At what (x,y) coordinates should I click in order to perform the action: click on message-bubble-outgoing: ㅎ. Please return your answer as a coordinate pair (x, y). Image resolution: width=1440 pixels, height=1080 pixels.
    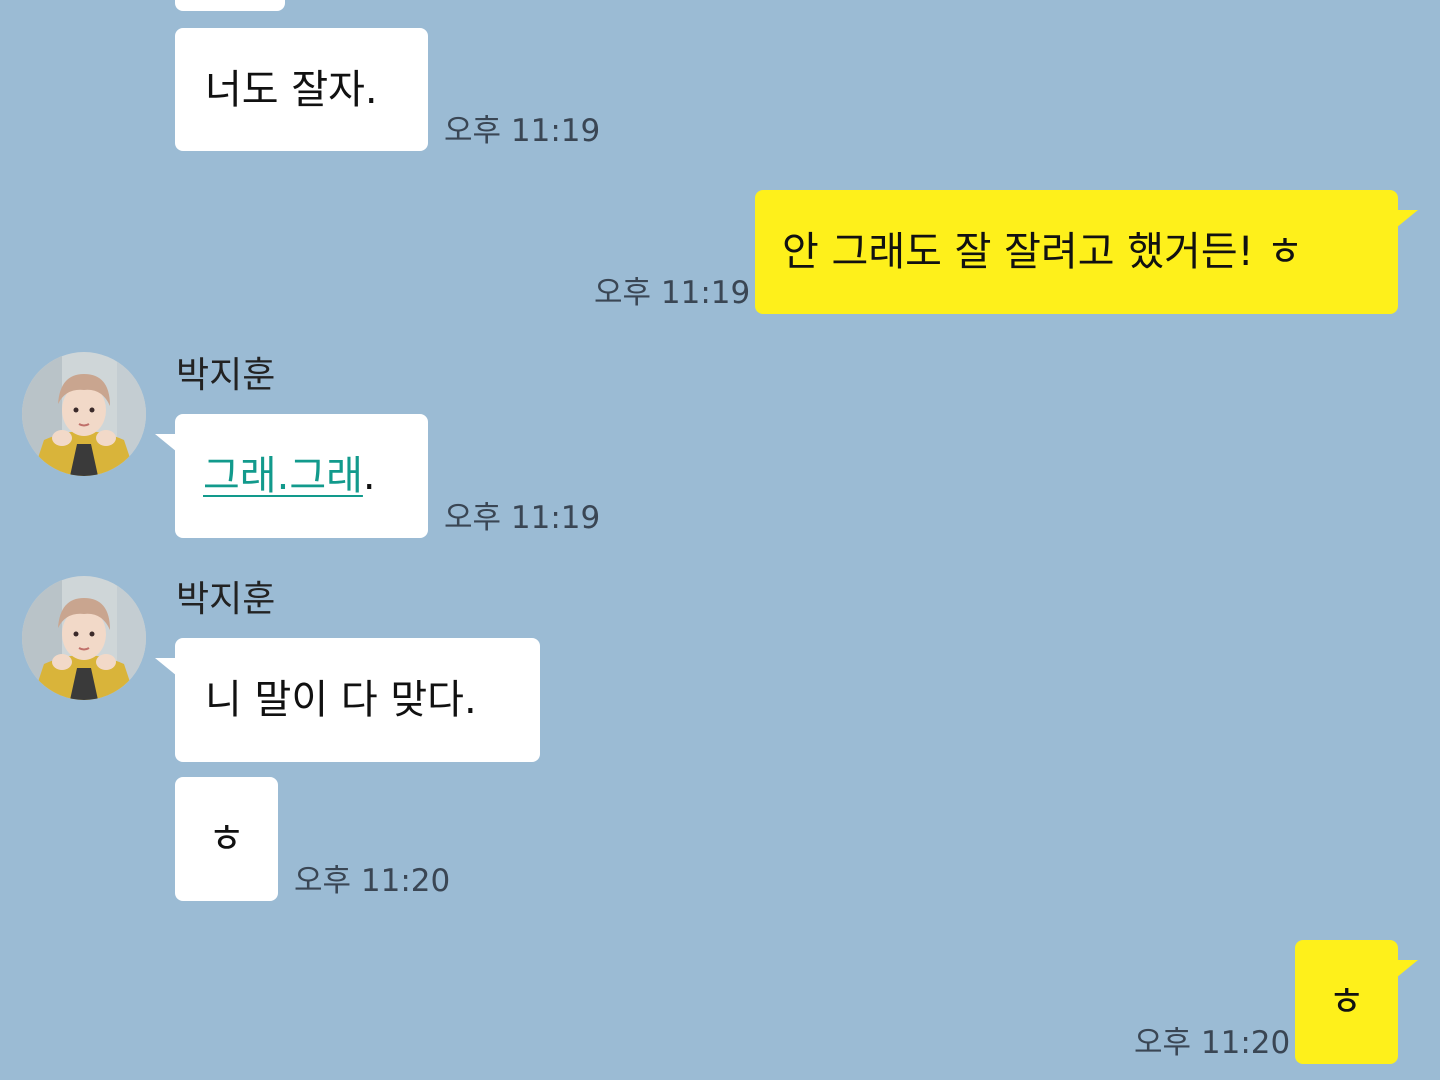
    Looking at the image, I should click on (1346, 1002).